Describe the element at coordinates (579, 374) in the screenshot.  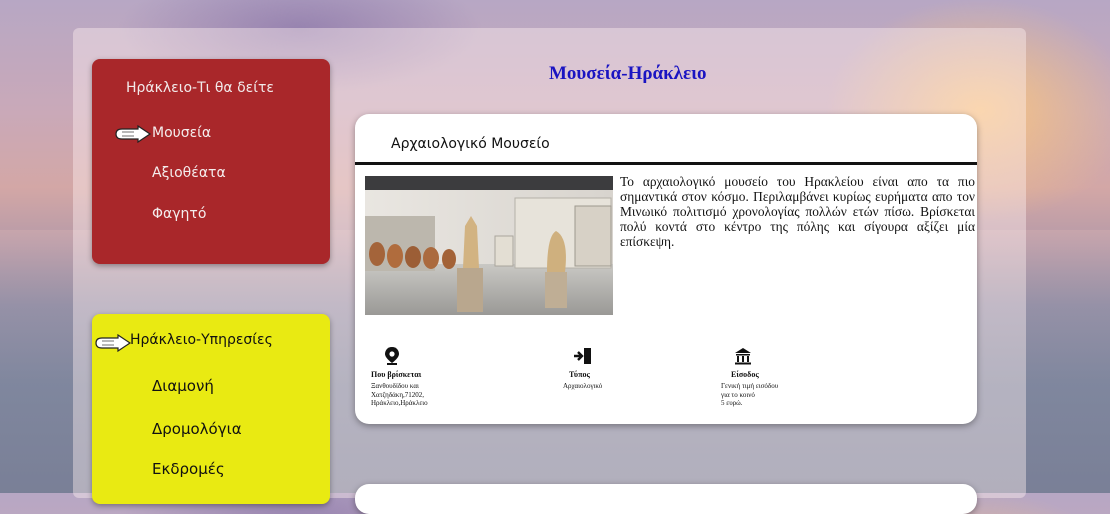
I see `info-type-label: Τύπος` at that location.